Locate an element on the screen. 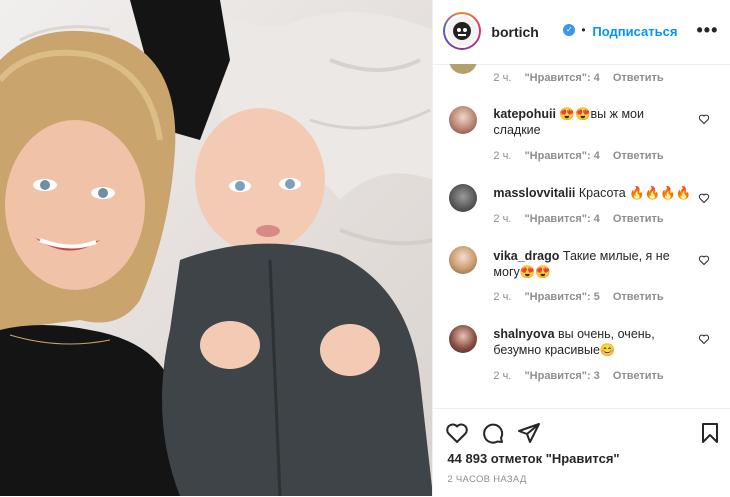  comment-text: masslovvitalii Красота 🔥🔥🔥🔥 is located at coordinates (593, 193).